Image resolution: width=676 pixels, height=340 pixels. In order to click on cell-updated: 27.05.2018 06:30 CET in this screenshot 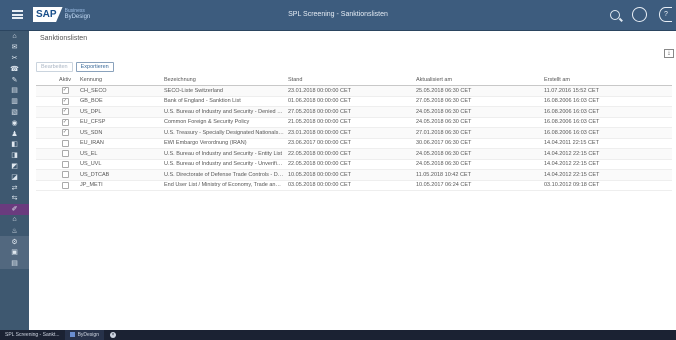, I will do `click(478, 101)`.